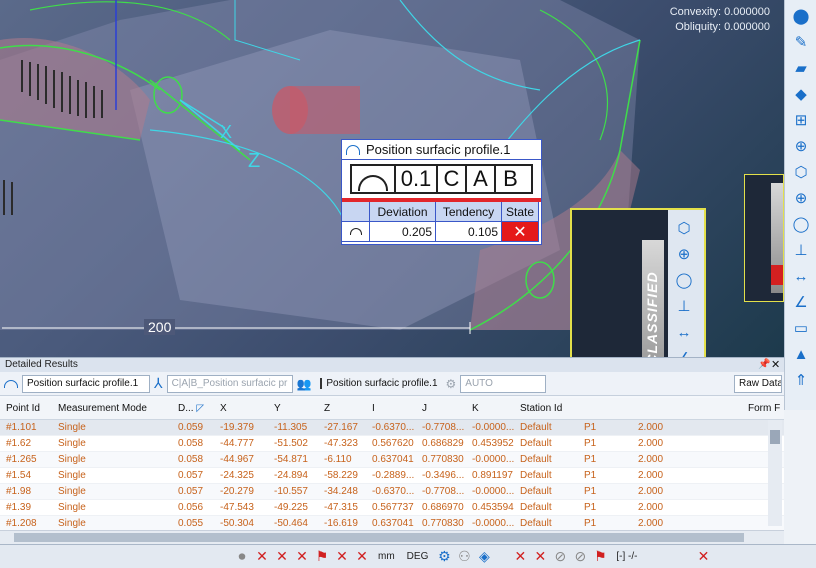 The image size is (816, 568). I want to click on col-z: Z, so click(342, 408).